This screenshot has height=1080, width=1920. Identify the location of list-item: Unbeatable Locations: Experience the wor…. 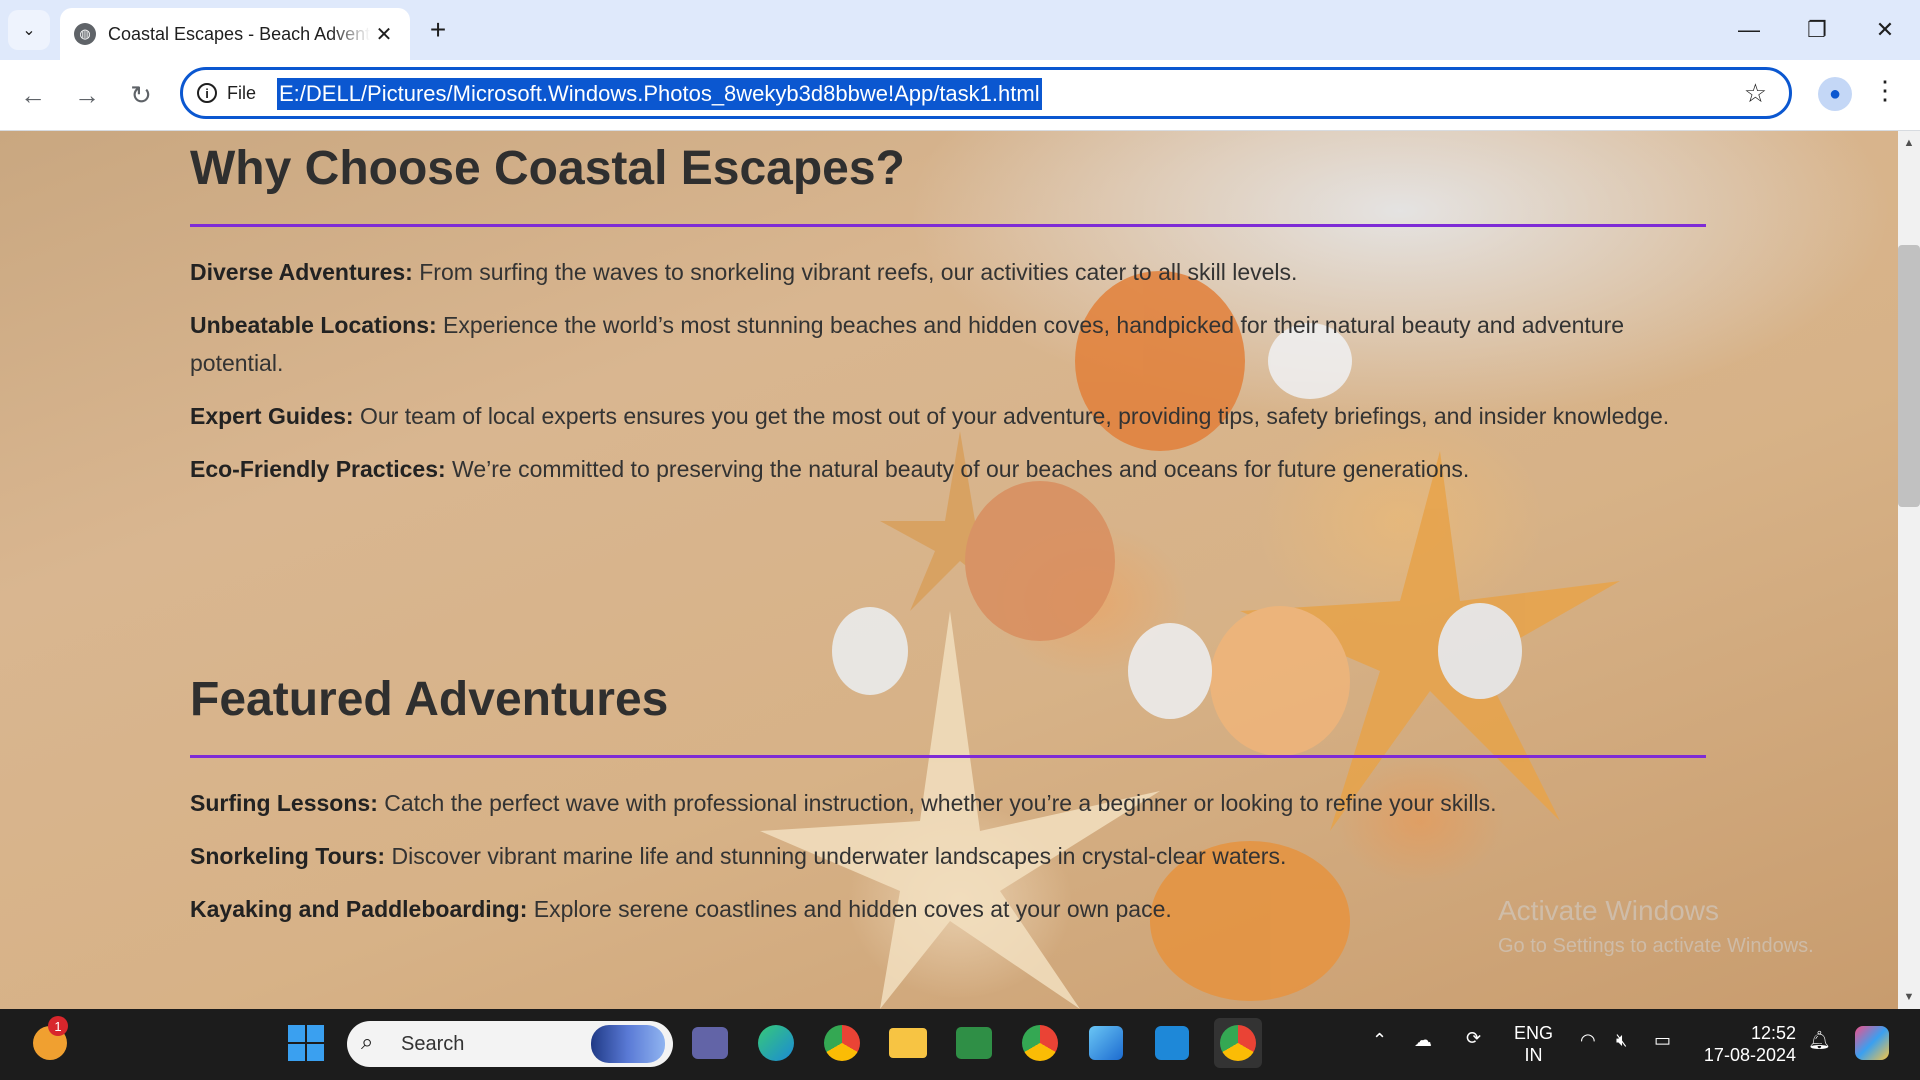
(948, 344).